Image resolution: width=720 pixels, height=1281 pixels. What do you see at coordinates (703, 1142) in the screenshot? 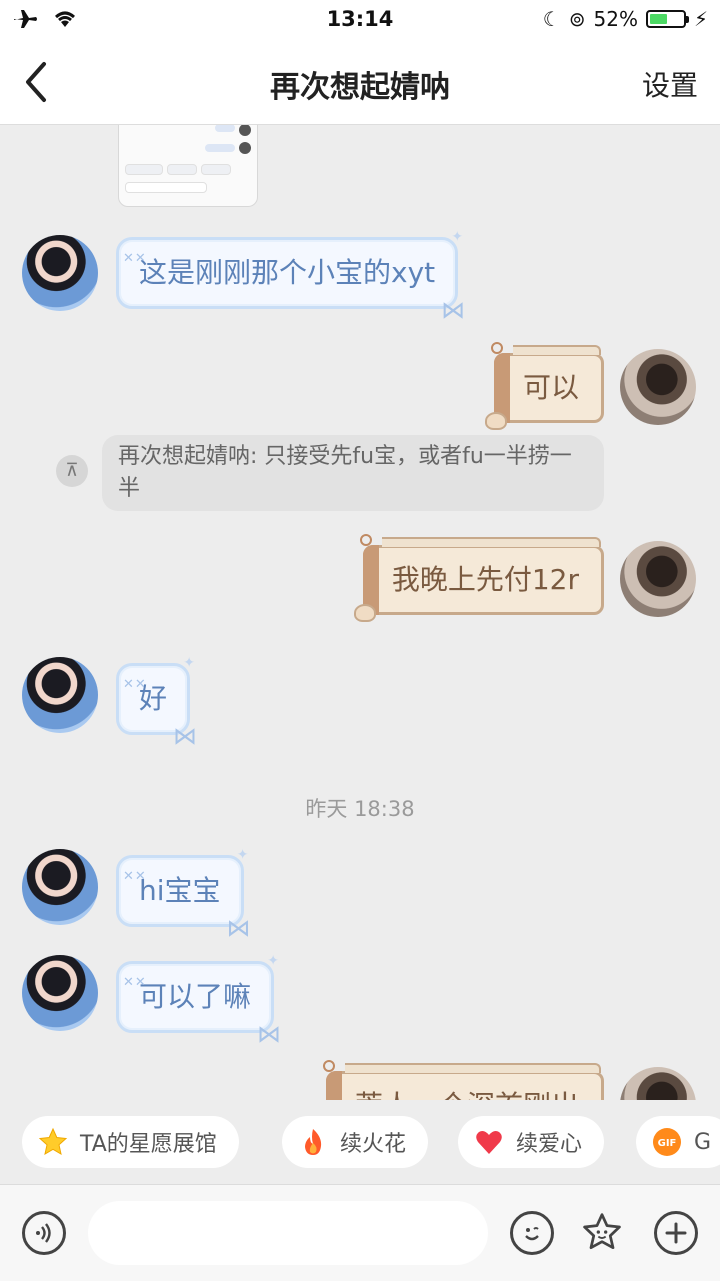
I see `quick-action-label: G` at bounding box center [703, 1142].